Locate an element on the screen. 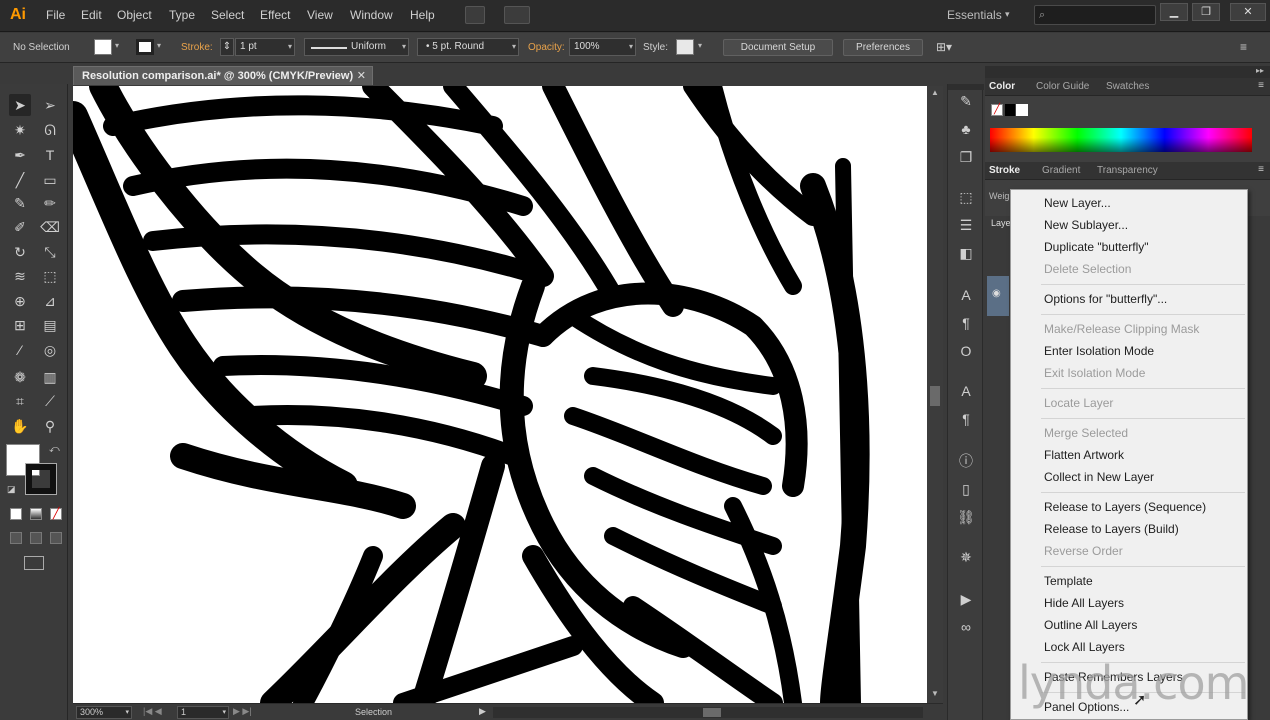 The image size is (1270, 720). menu-release-build: Release to Layers (Build) is located at coordinates (1111, 529).